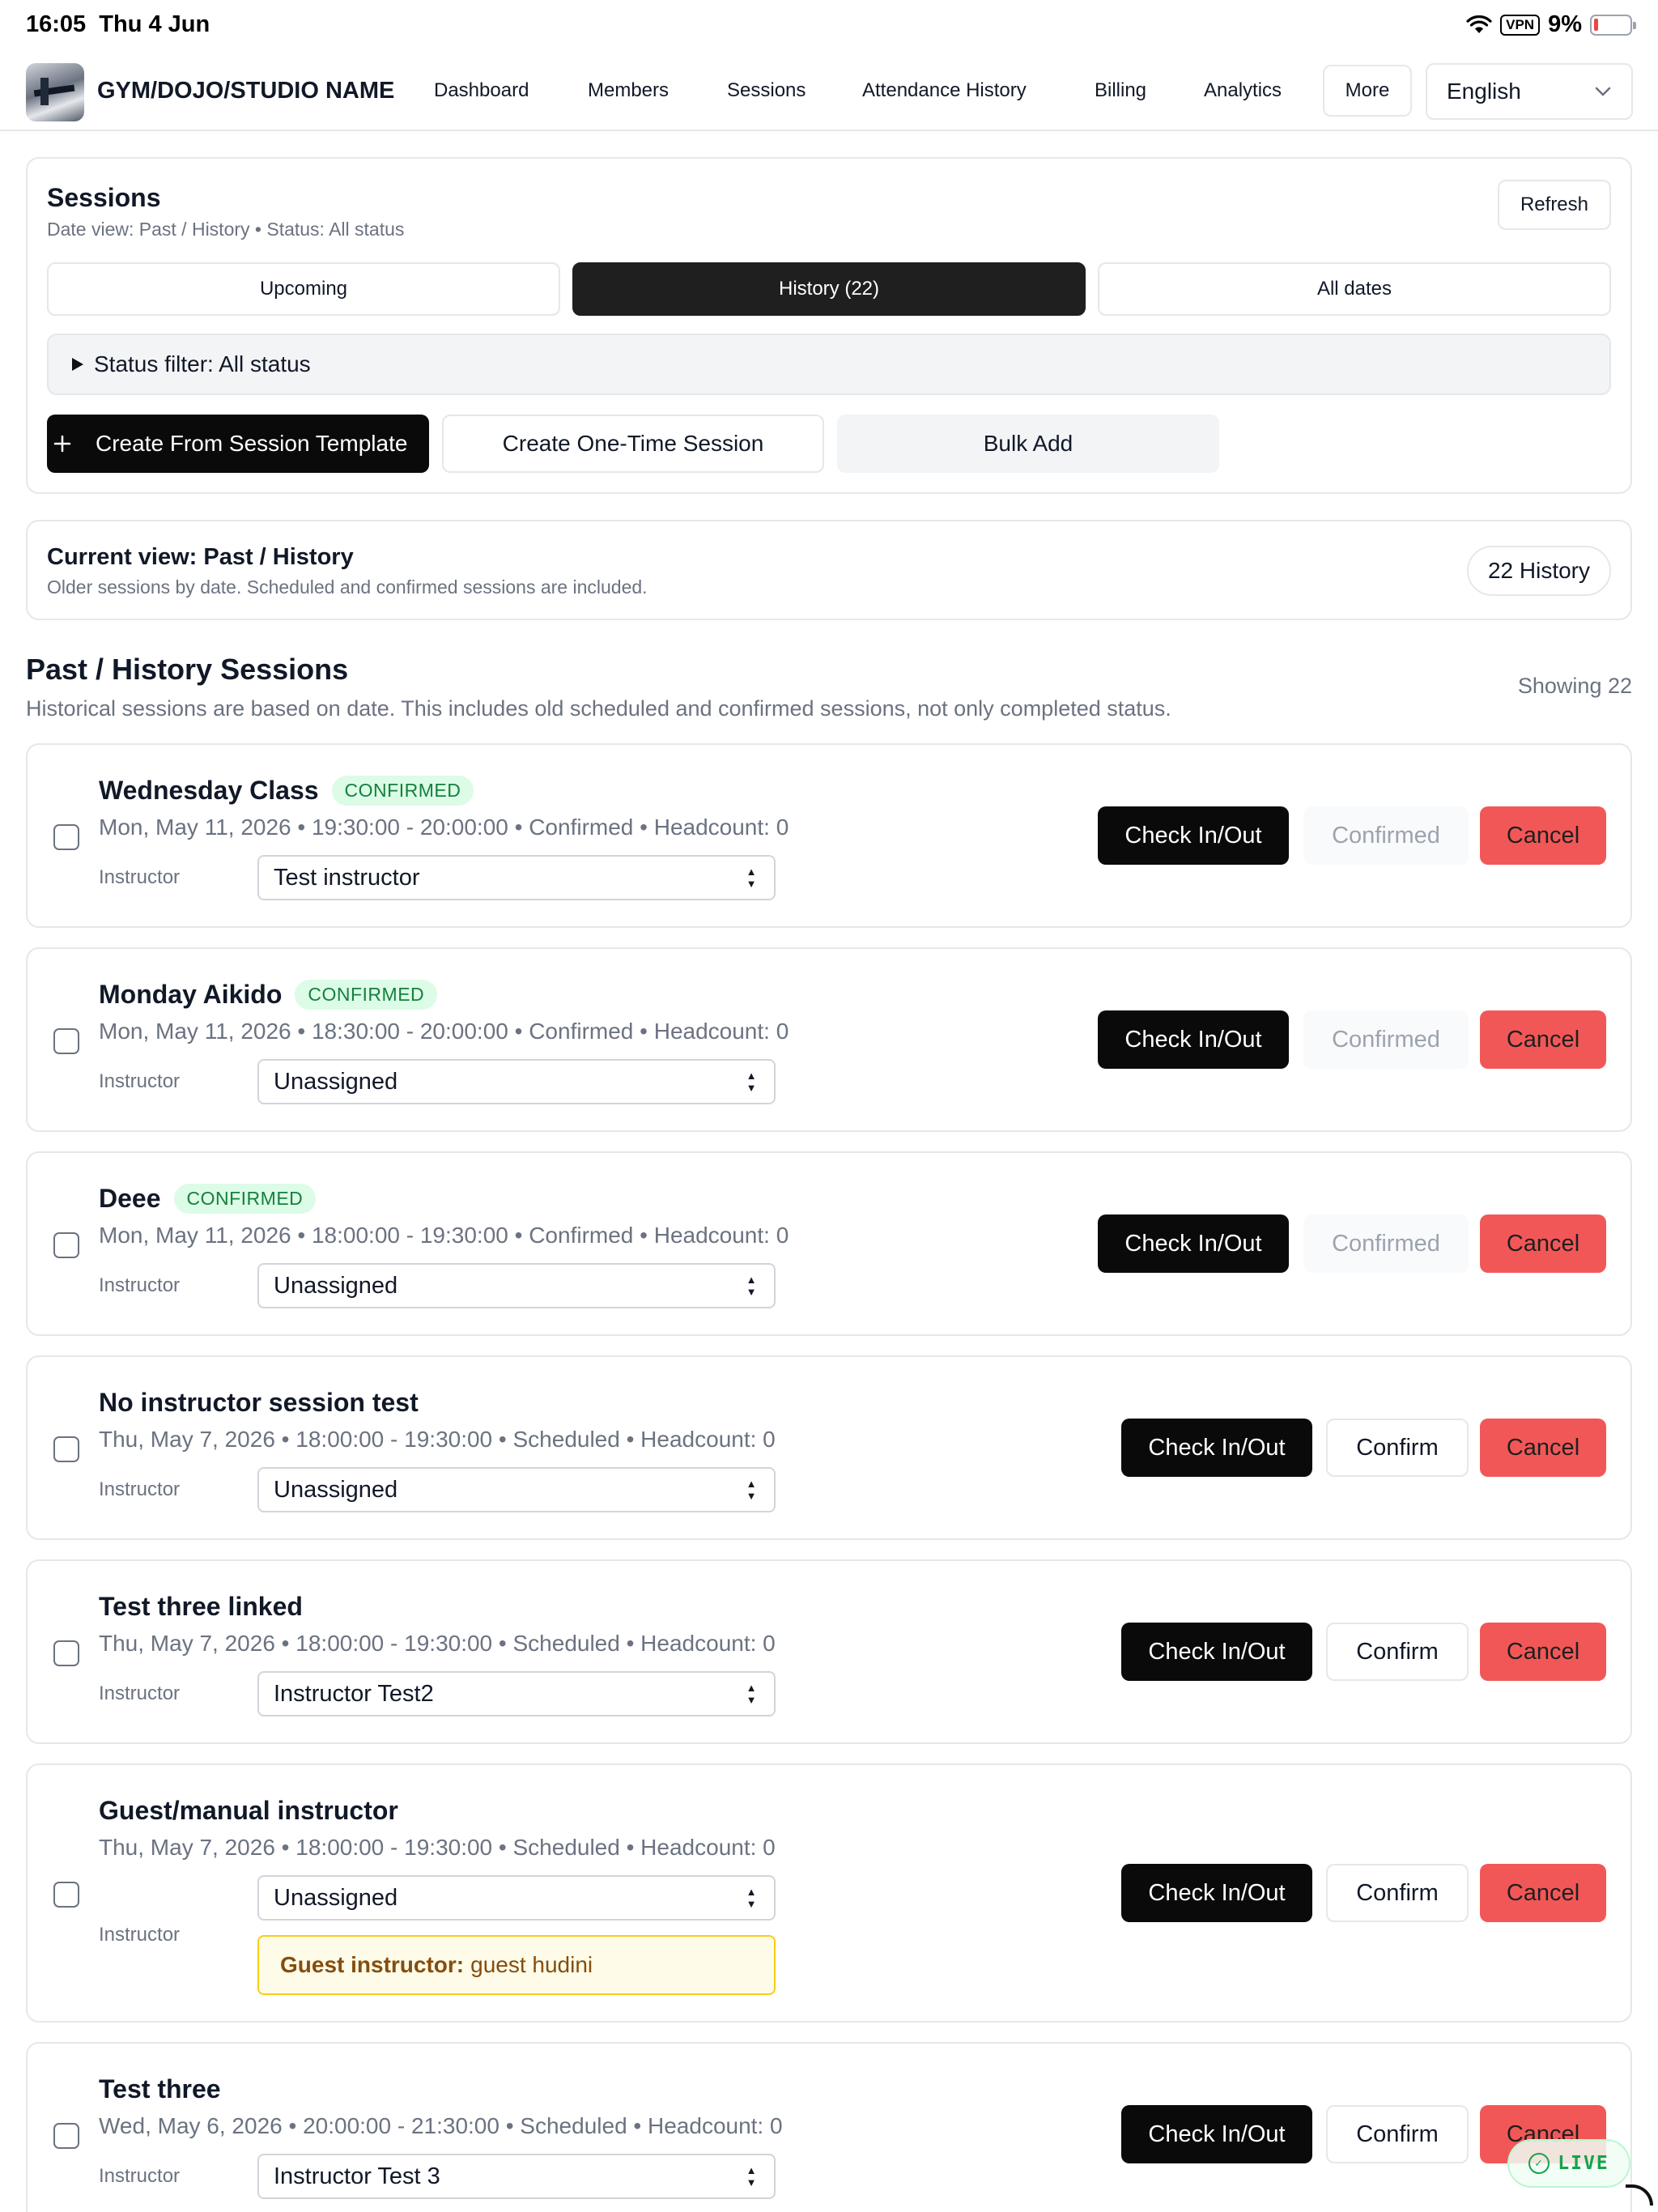 The width and height of the screenshot is (1658, 2212). What do you see at coordinates (245, 91) in the screenshot?
I see `brand-name: GYM/DOJO/STUDIO NAME` at bounding box center [245, 91].